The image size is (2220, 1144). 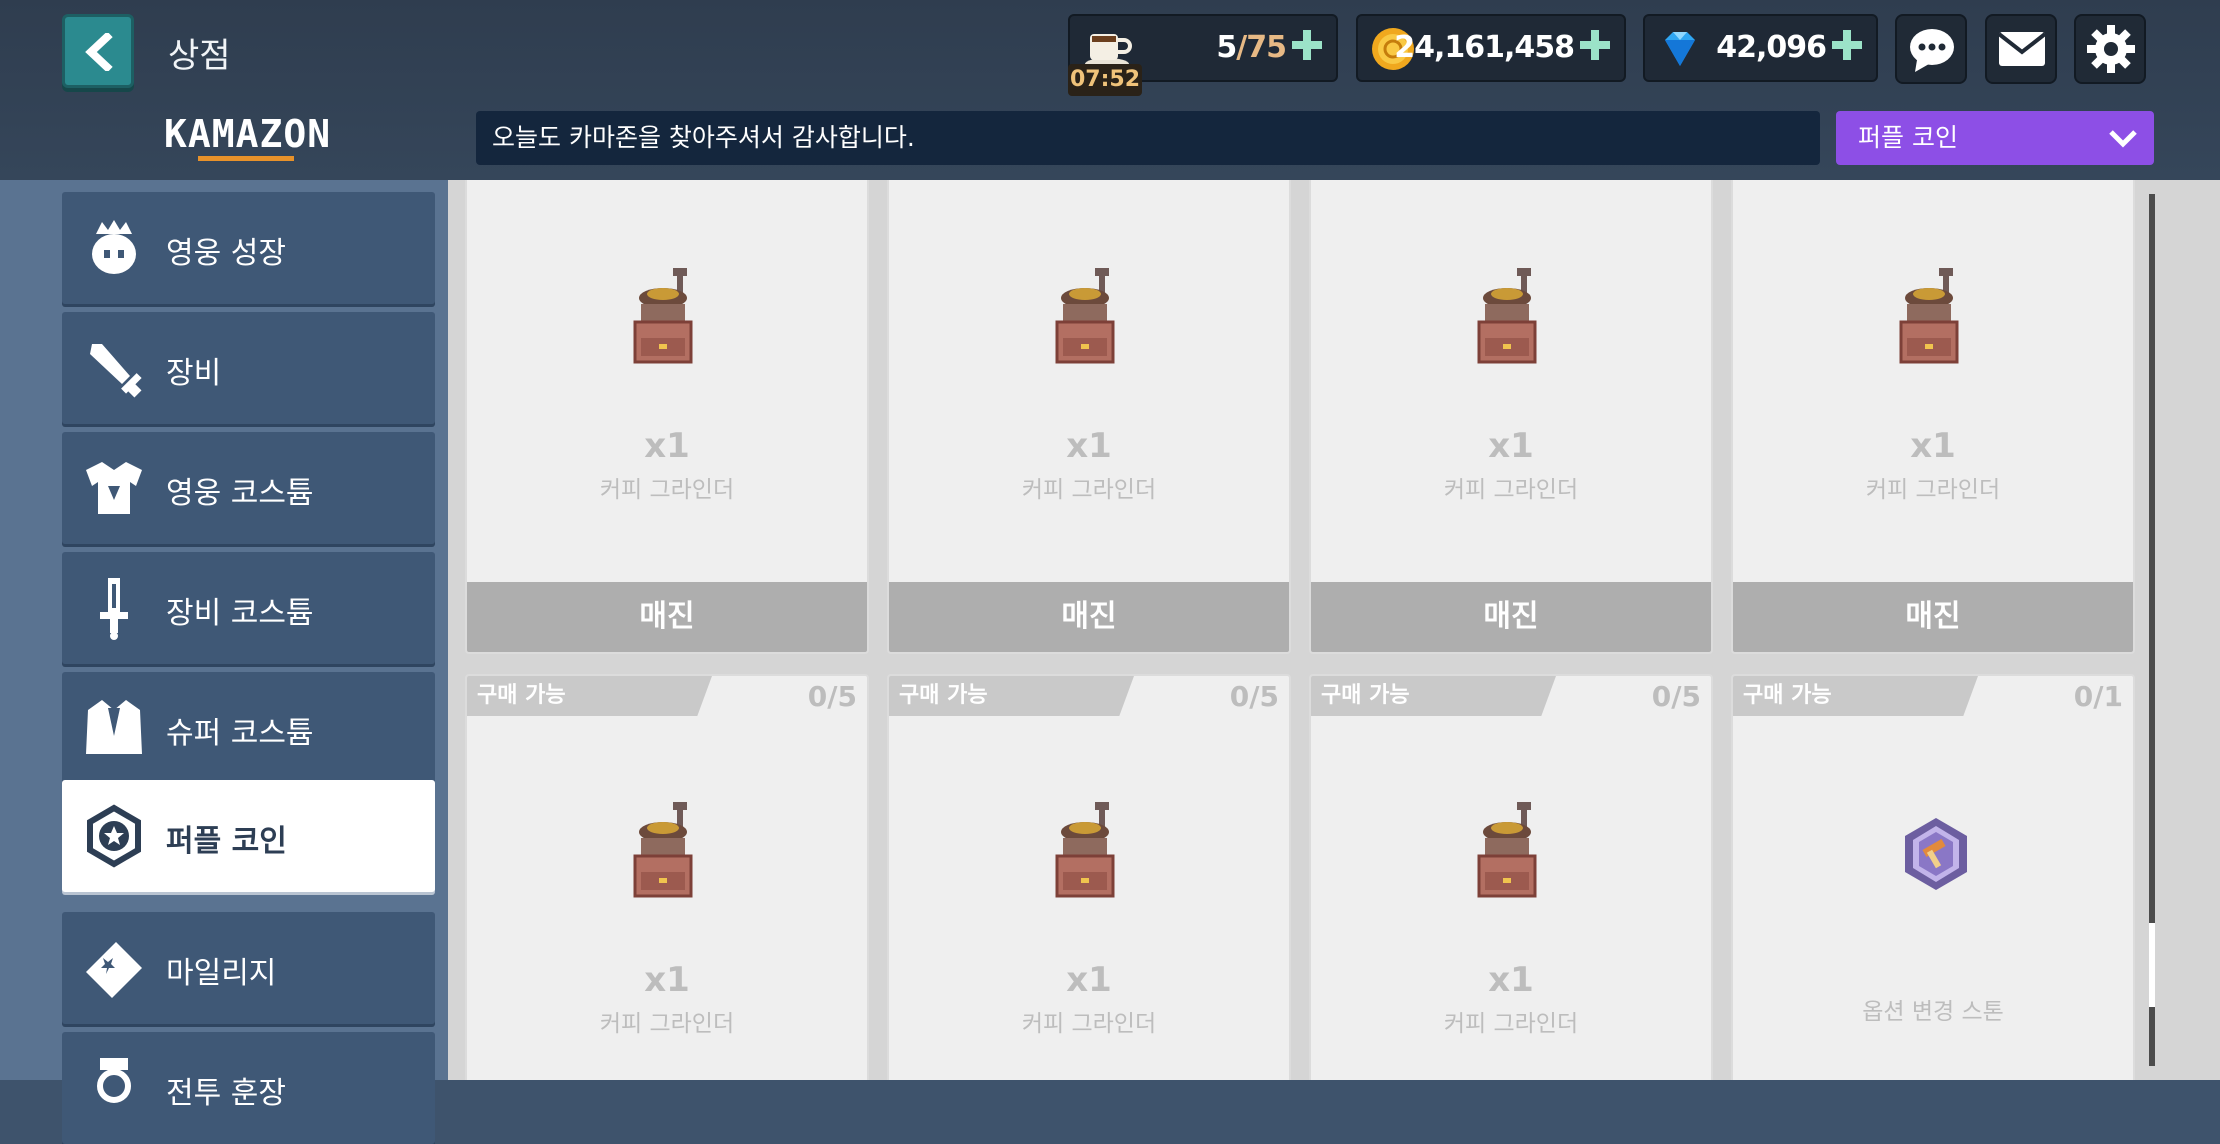 What do you see at coordinates (248, 368) in the screenshot?
I see `sidebar-item-equipment: 장비` at bounding box center [248, 368].